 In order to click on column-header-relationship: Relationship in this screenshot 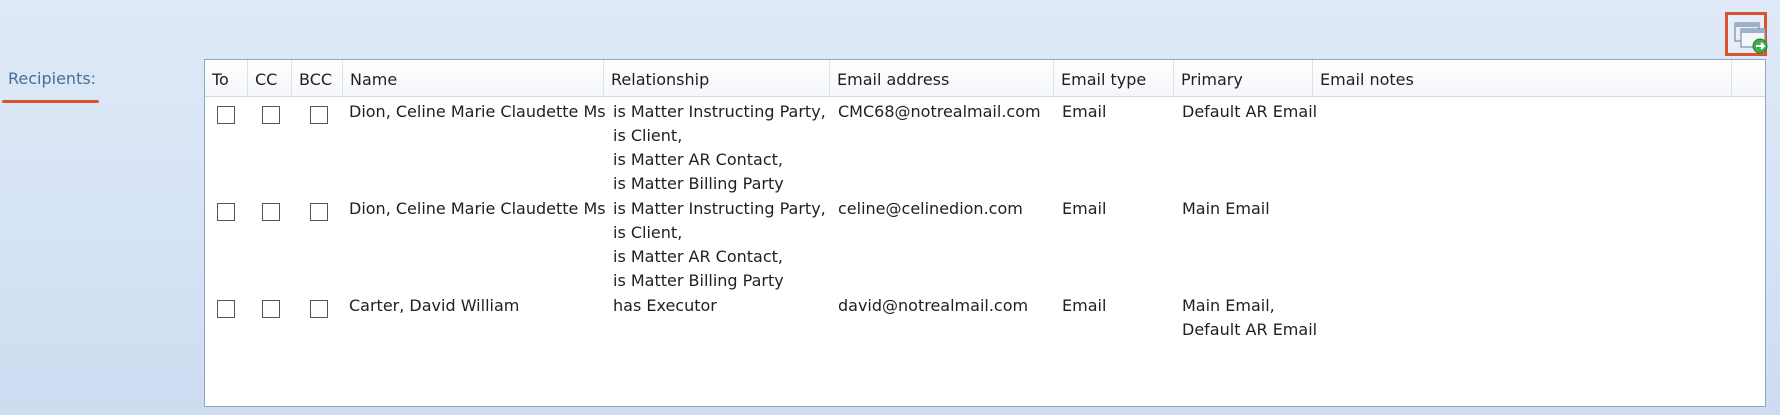, I will do `click(717, 78)`.